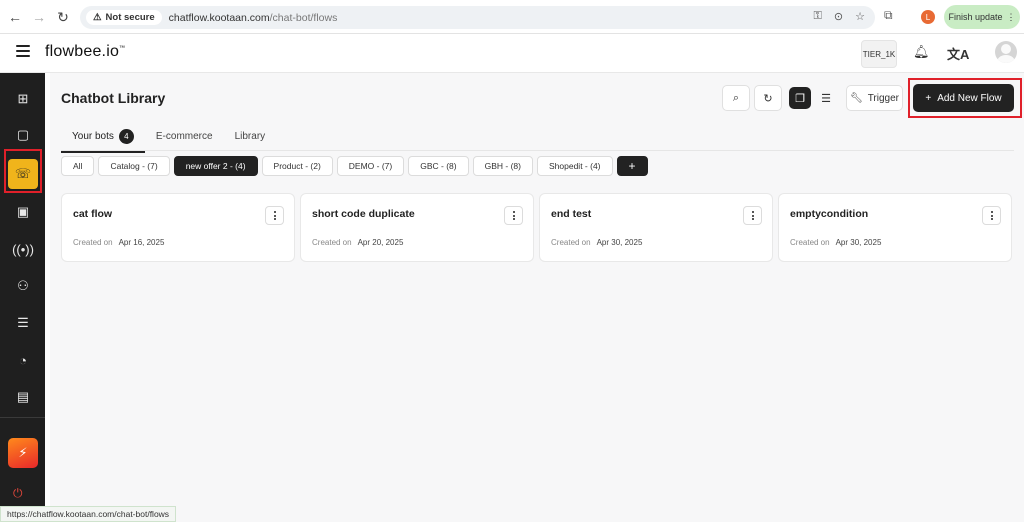 Image resolution: width=1024 pixels, height=522 pixels. I want to click on sidebar-item-broadcast: ((•)), so click(23, 249).